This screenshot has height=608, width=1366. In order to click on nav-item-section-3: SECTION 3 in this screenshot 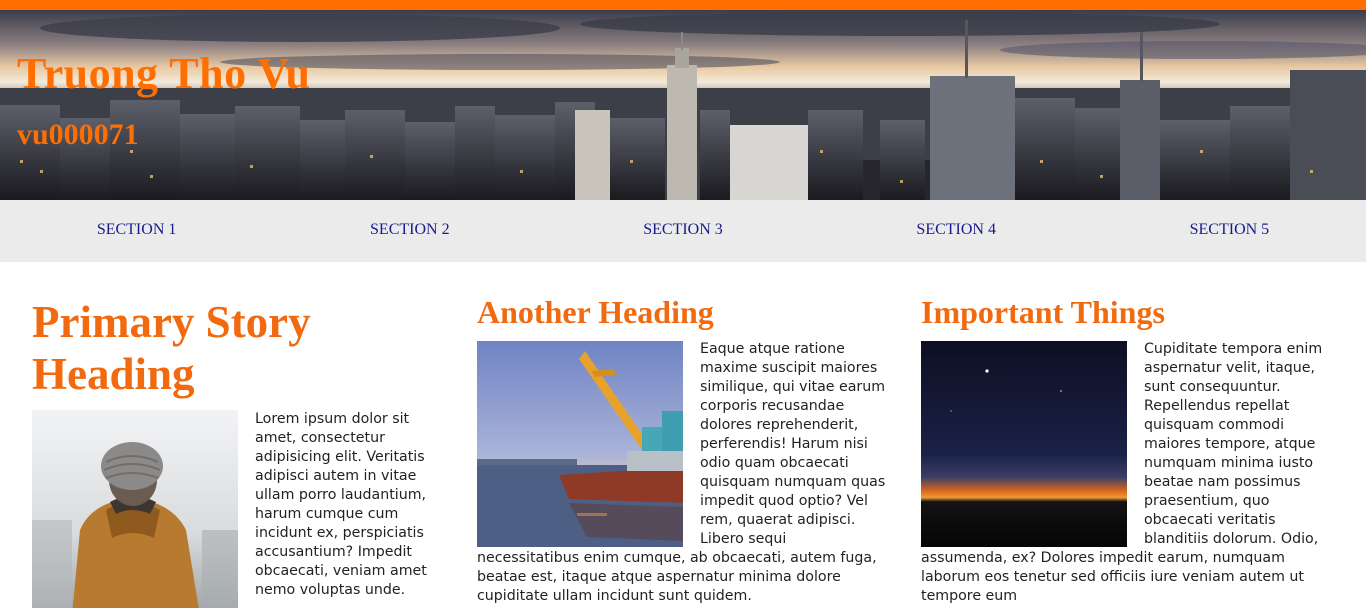, I will do `click(682, 231)`.